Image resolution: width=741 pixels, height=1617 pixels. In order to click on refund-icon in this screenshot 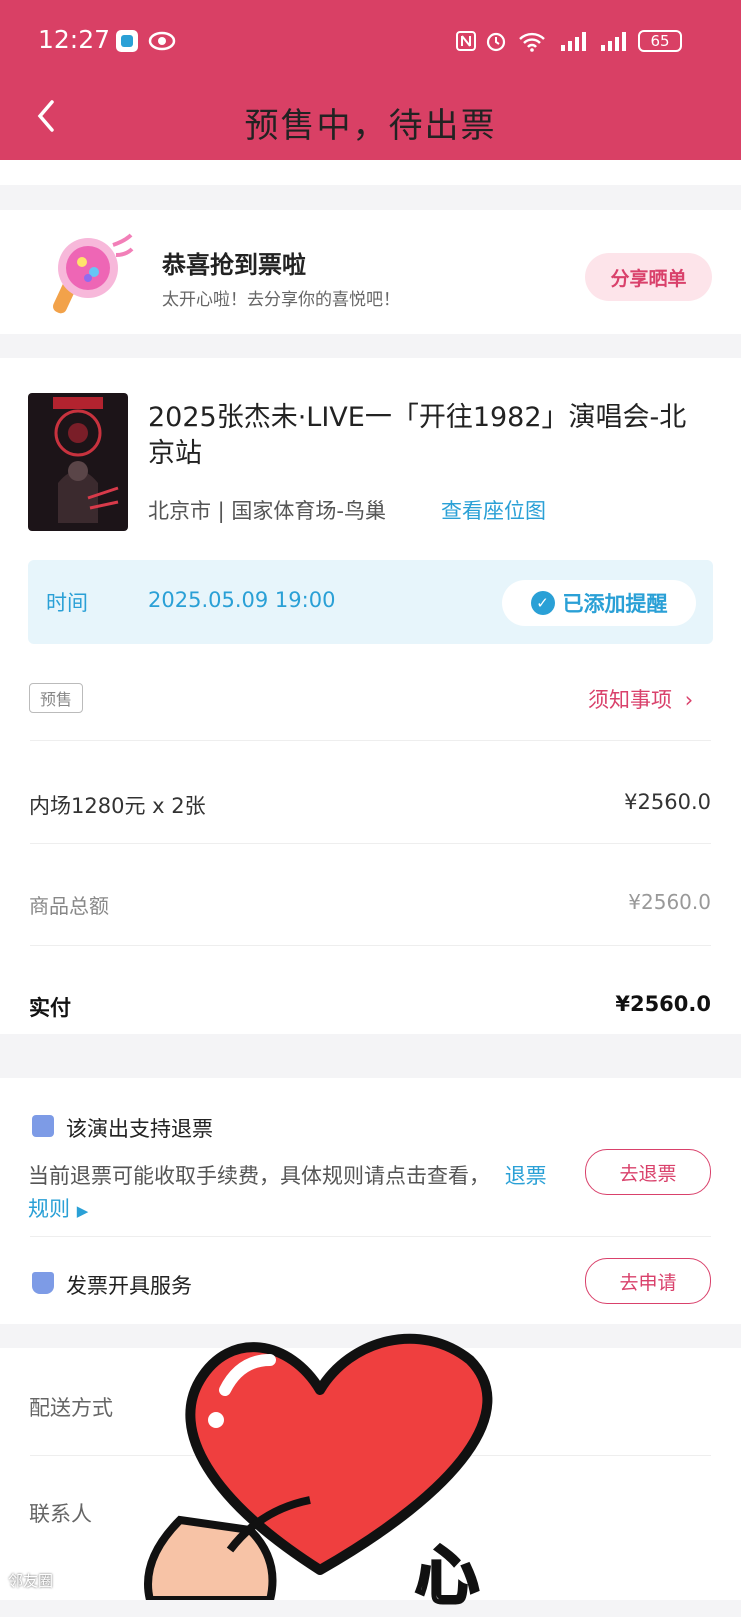, I will do `click(43, 1126)`.